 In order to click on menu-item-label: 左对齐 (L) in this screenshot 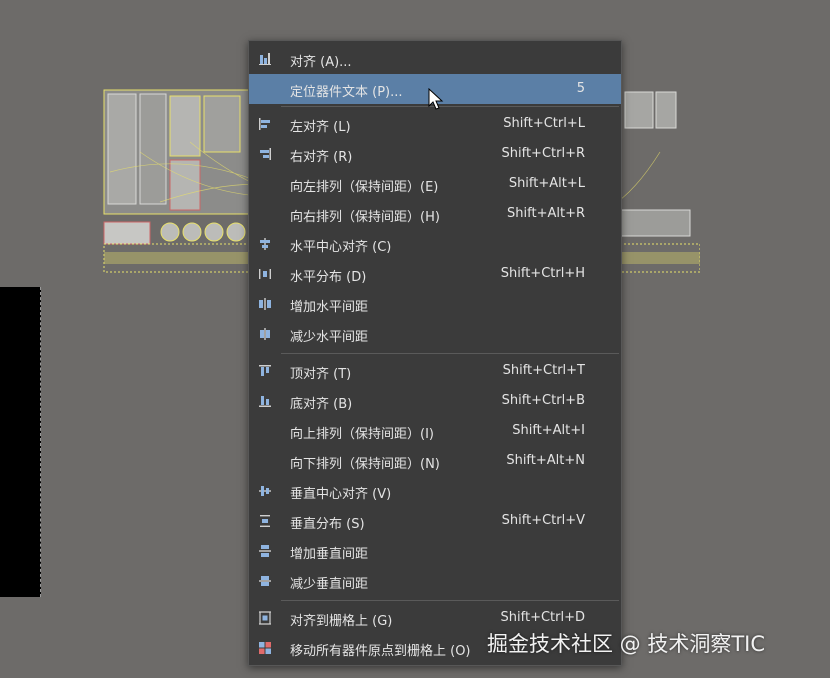, I will do `click(320, 127)`.